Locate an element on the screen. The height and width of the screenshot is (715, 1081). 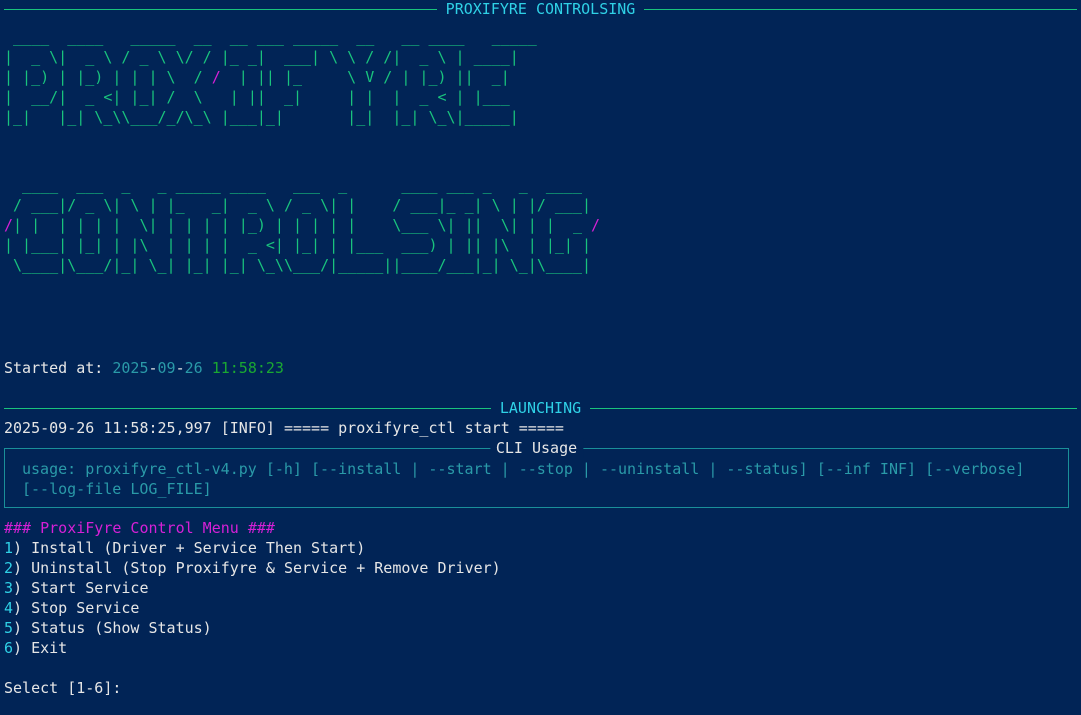
menu-item-number: 1 is located at coordinates (9, 548).